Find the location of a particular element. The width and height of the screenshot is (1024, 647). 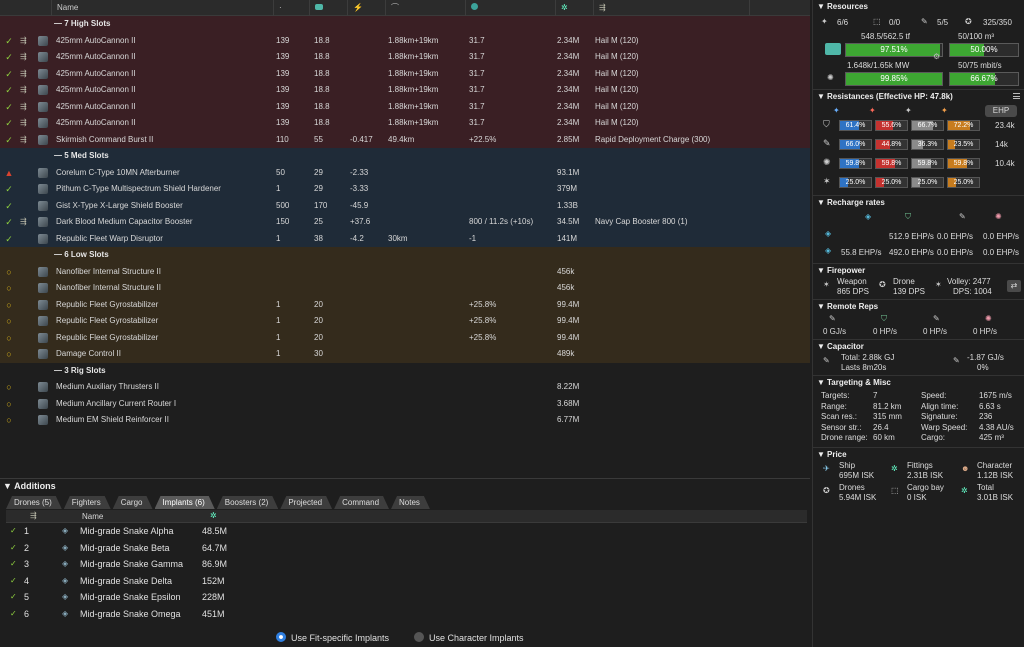

capacitor-title: ▼ Capacitor is located at coordinates (918, 347).